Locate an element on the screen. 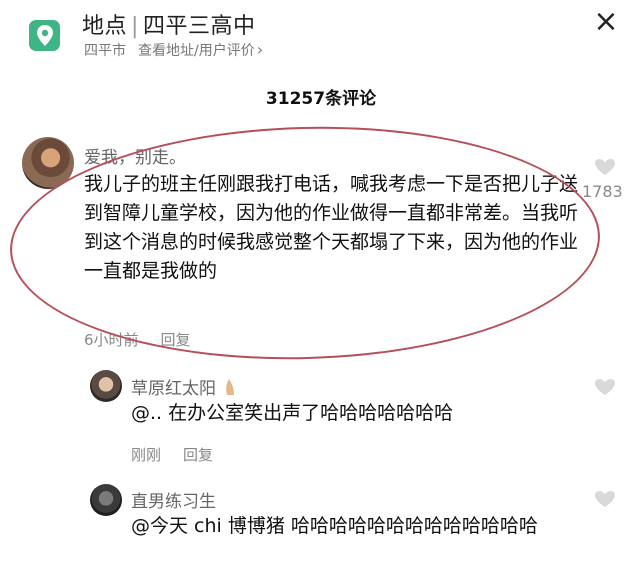  comment-time: 6小时前 is located at coordinates (111, 340).